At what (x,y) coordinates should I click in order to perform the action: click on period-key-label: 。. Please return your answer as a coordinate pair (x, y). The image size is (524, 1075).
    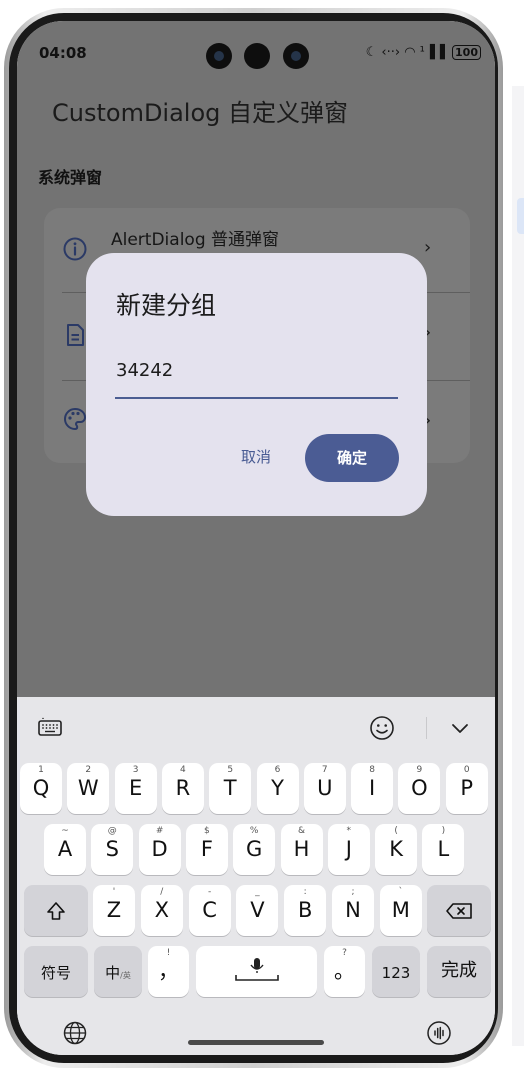
    Looking at the image, I should click on (344, 971).